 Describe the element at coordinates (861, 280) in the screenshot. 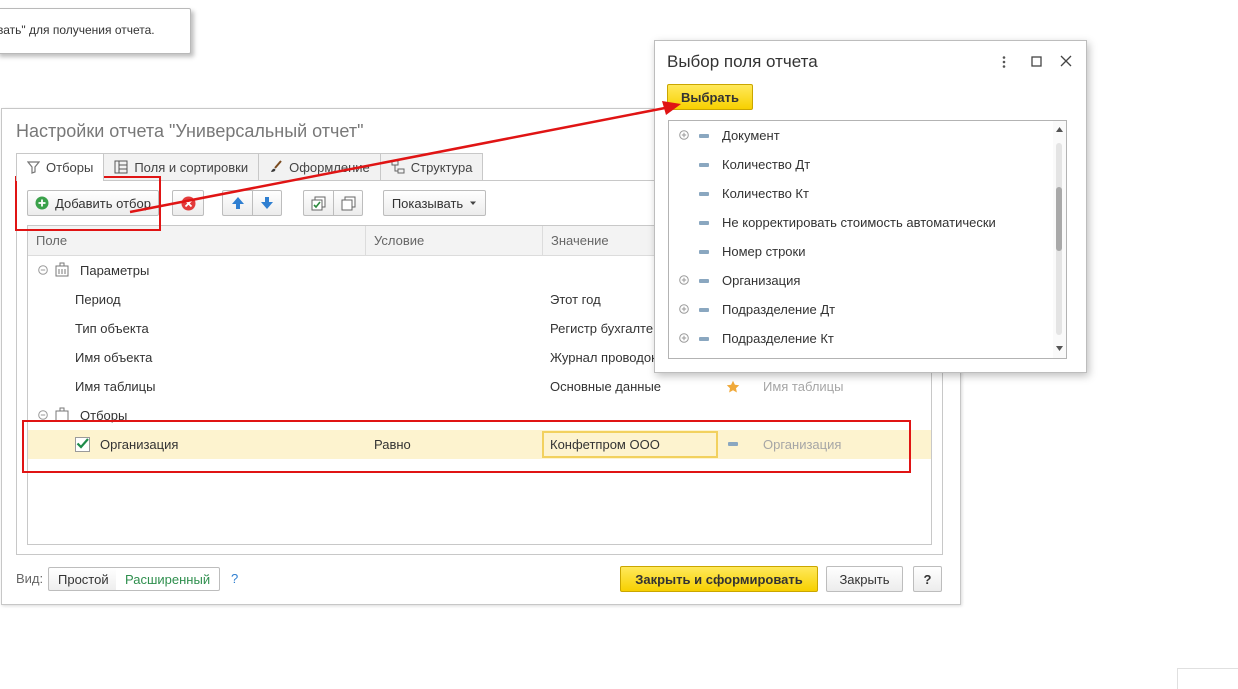

I see `list-item: Организация` at that location.